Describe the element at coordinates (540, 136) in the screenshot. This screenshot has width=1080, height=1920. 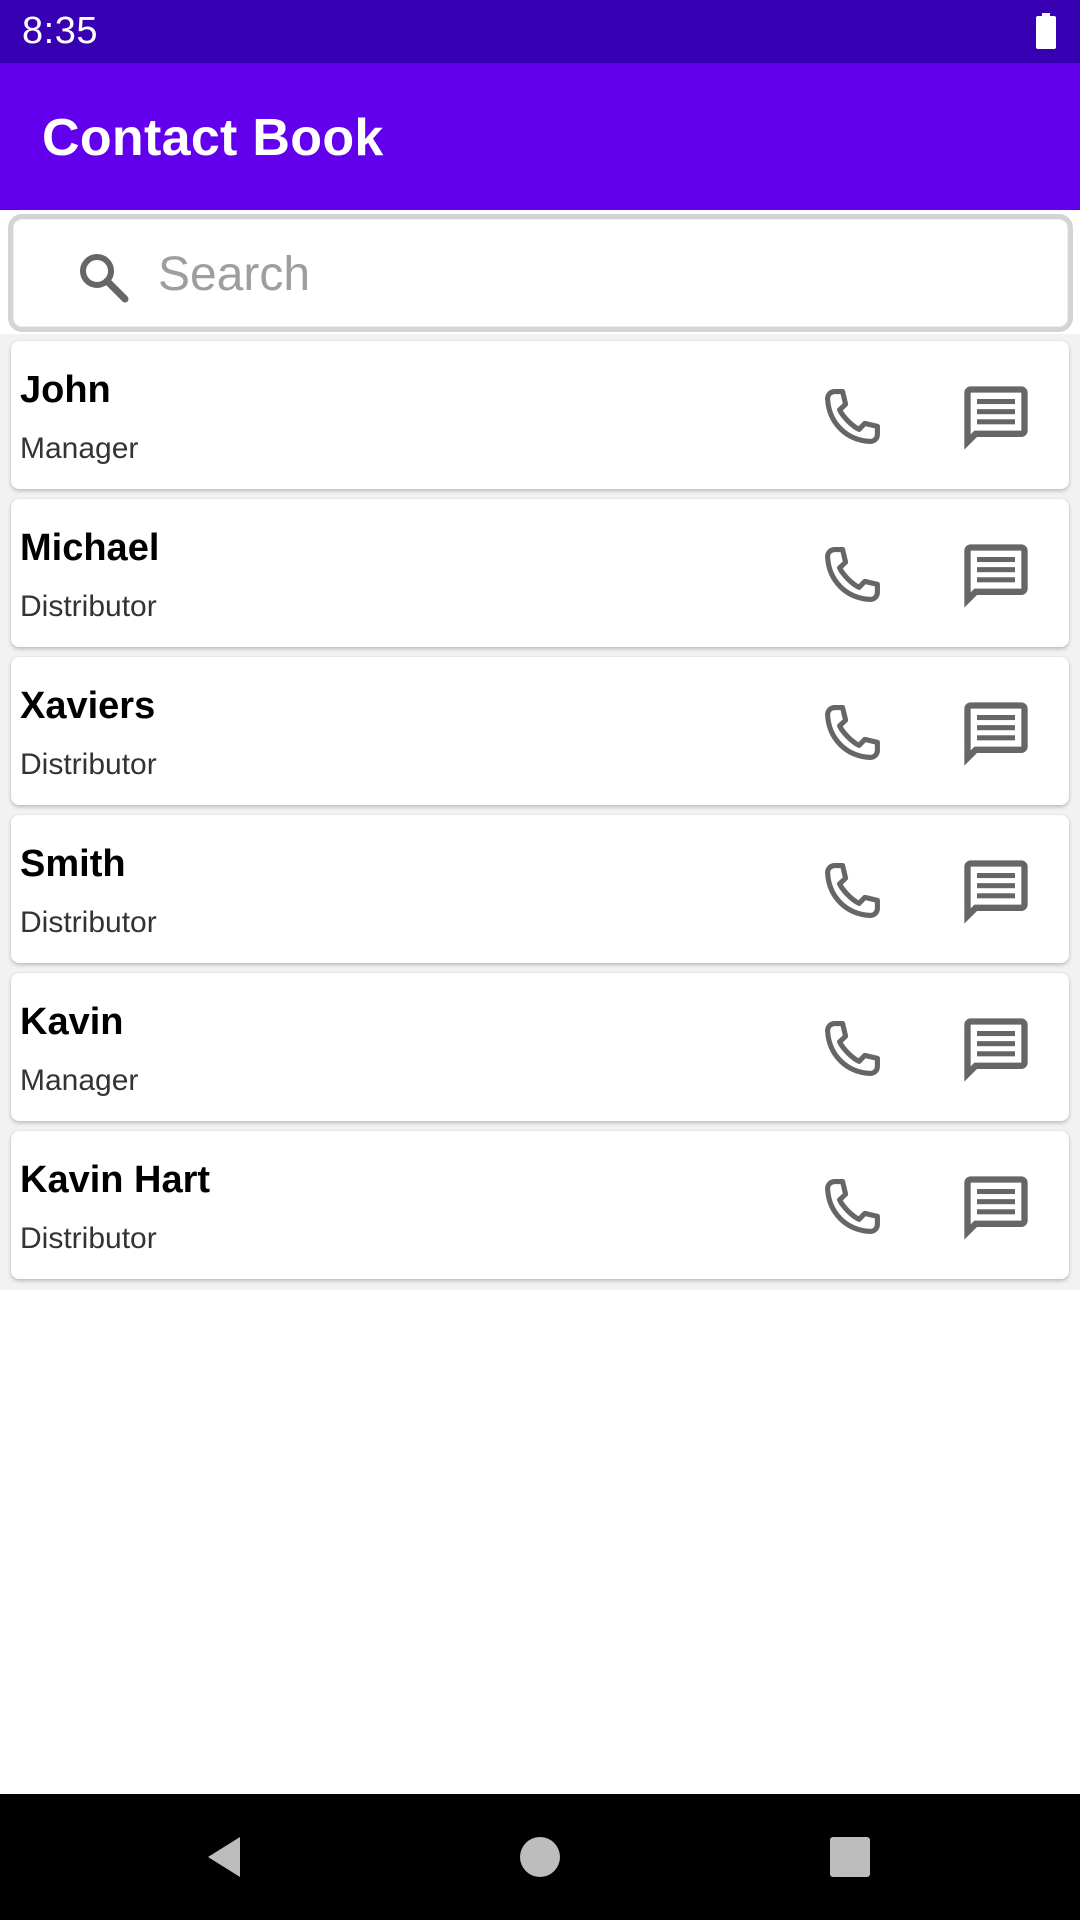
I see `app-bar: Contact Book` at that location.